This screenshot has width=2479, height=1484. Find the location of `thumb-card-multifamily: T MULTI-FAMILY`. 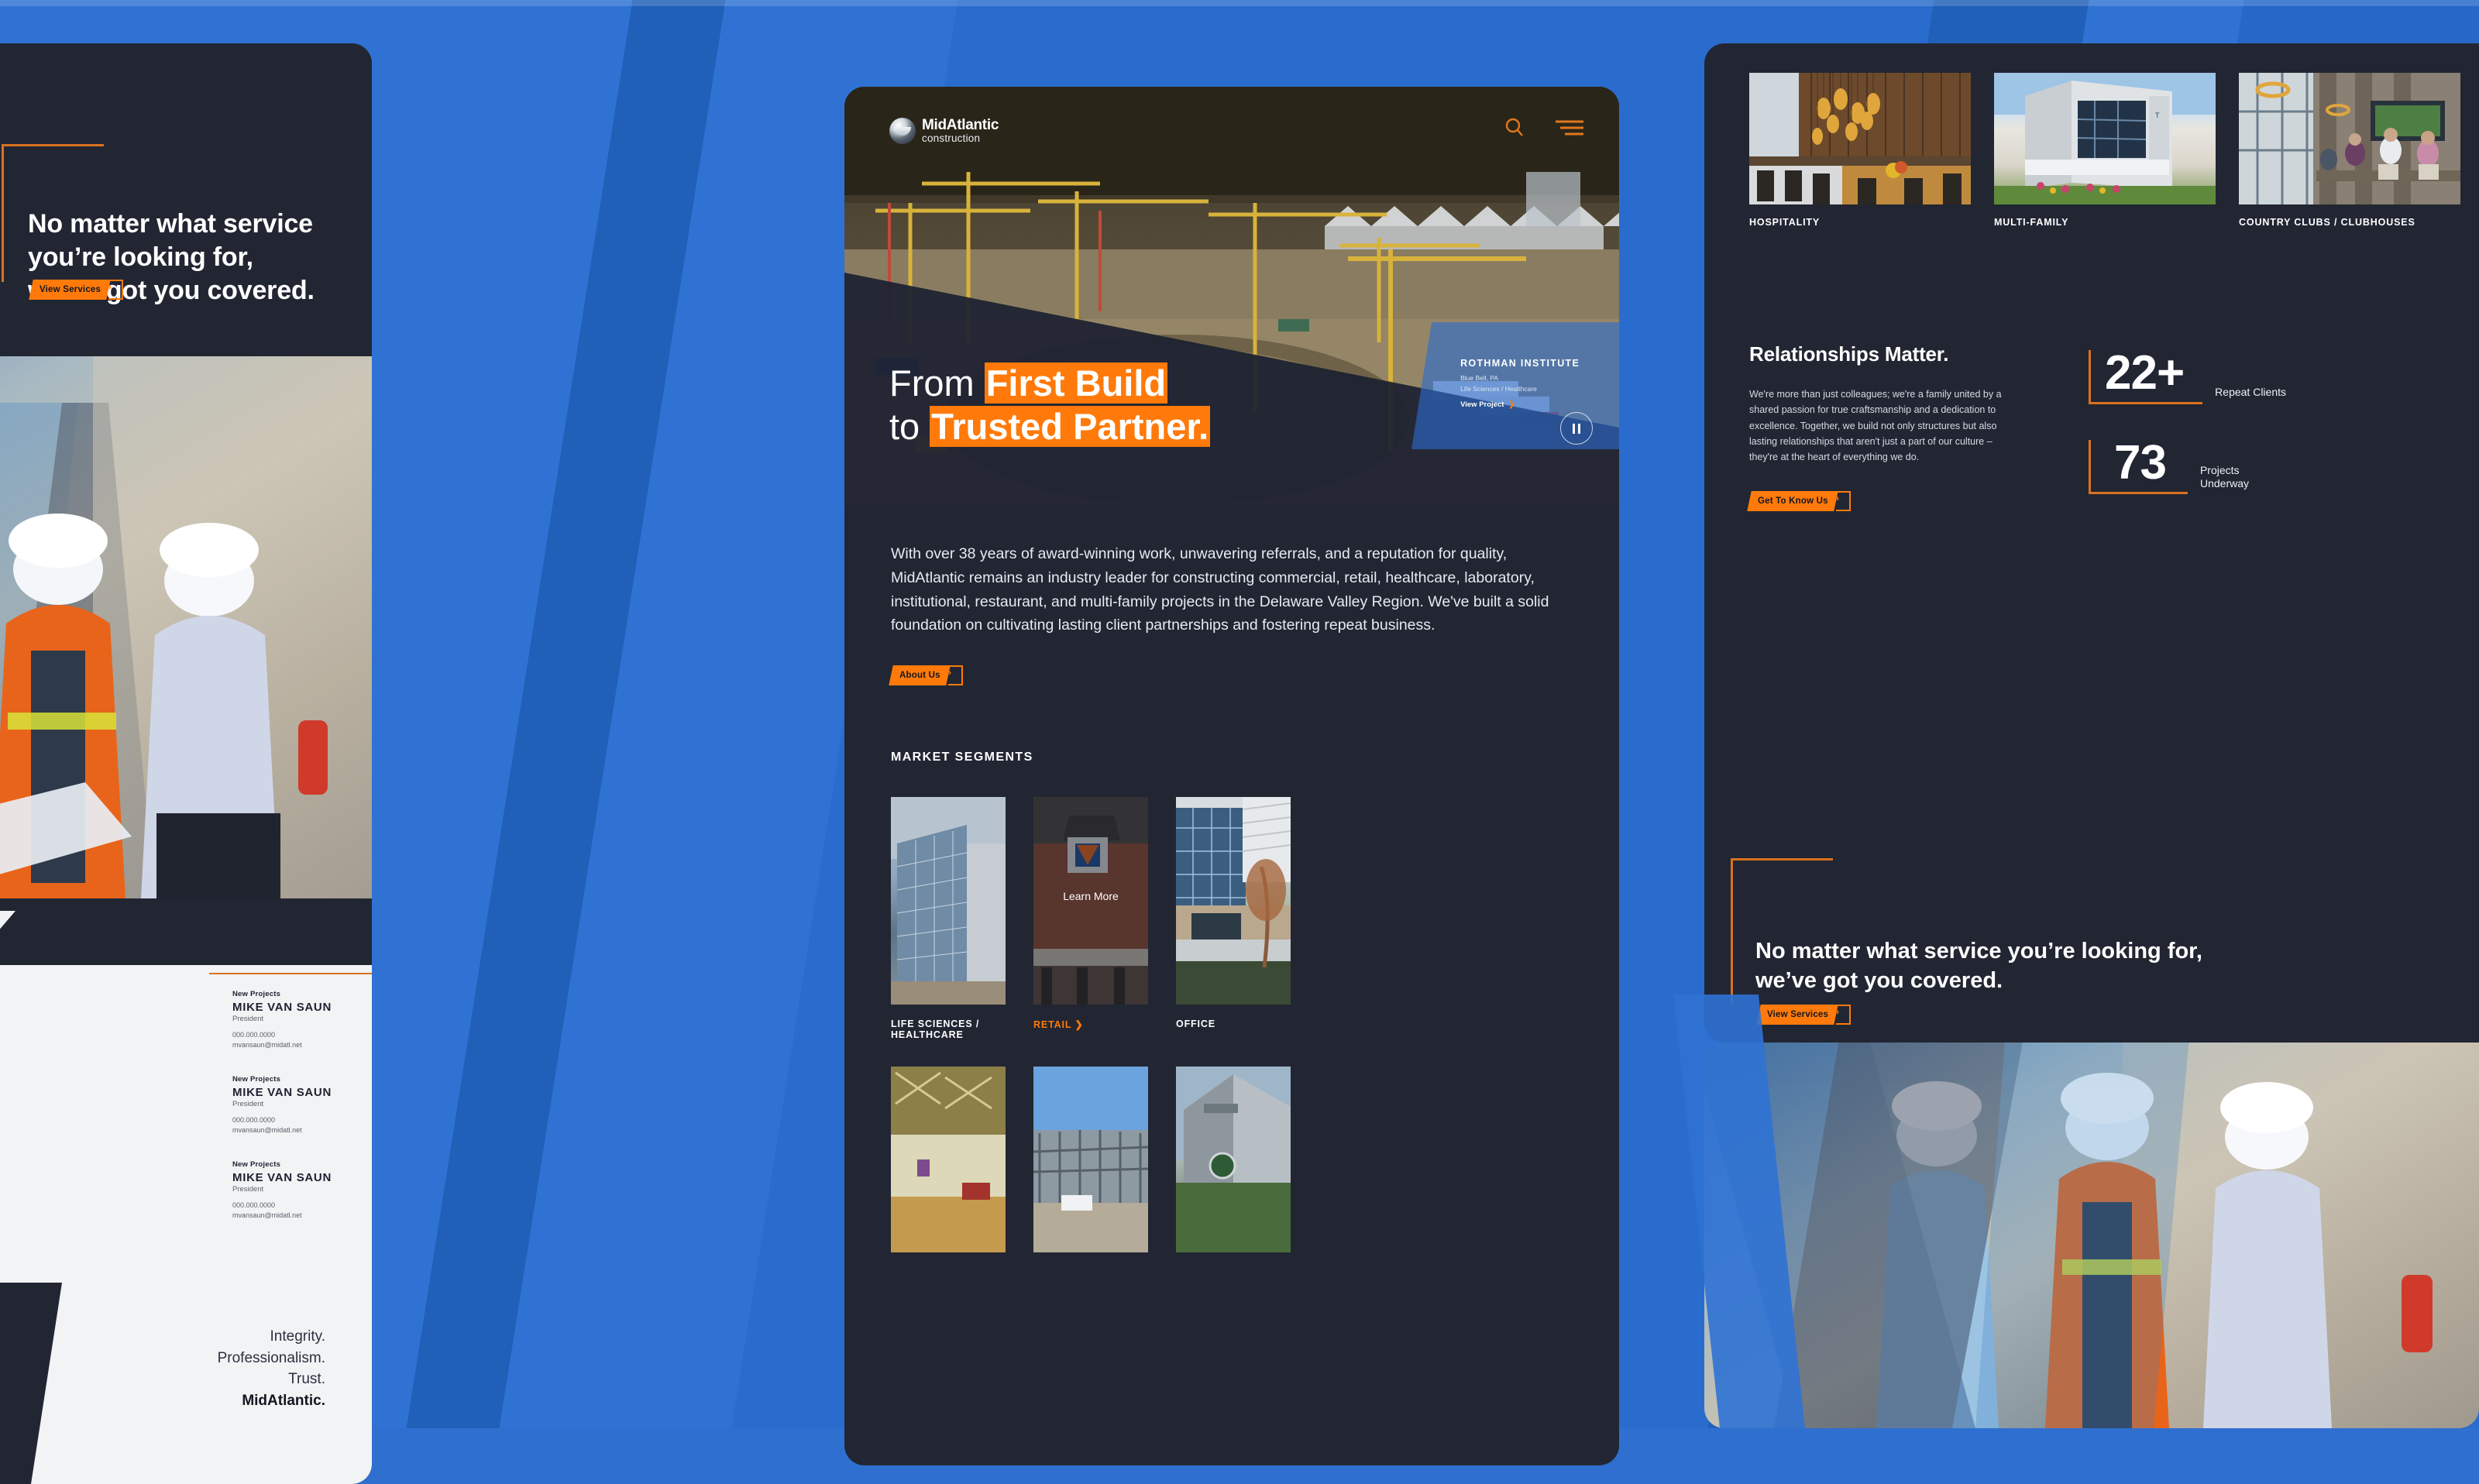

thumb-card-multifamily: T MULTI-FAMILY is located at coordinates (2105, 150).